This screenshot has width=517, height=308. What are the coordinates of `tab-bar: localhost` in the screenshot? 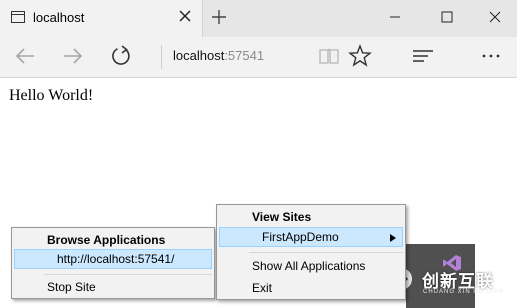 It's located at (258, 18).